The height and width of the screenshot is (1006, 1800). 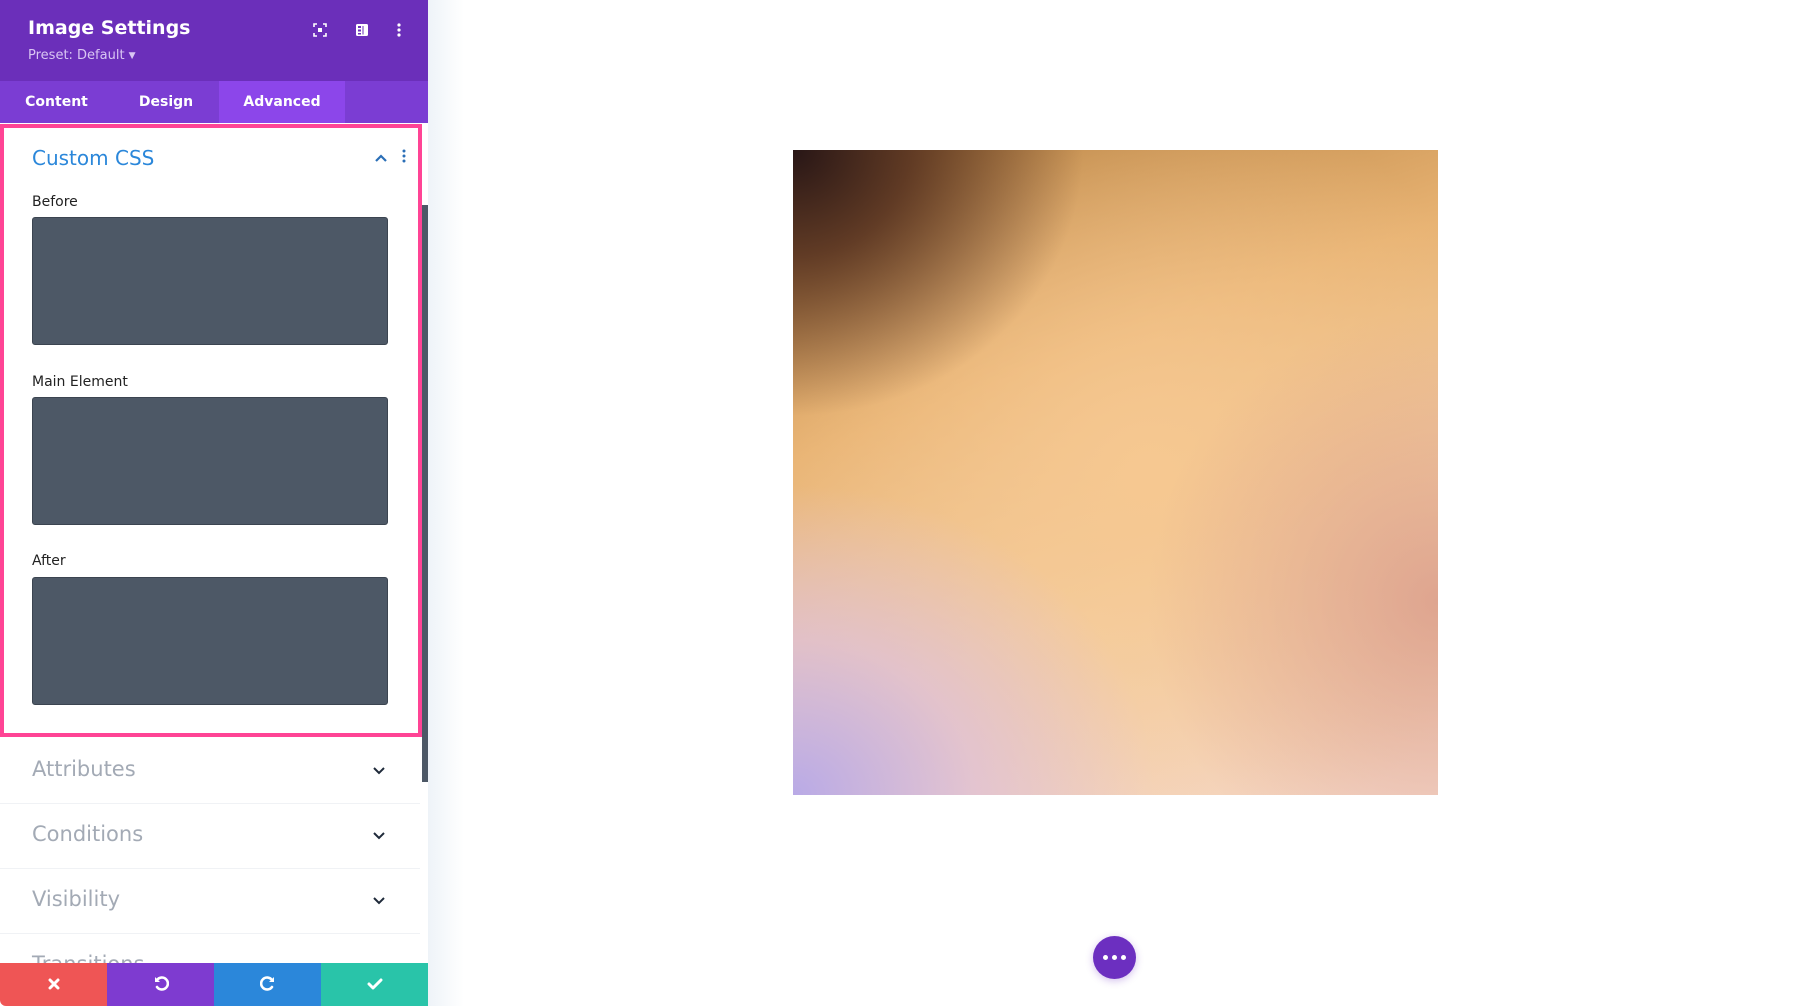 I want to click on sidebar-shadow, so click(x=446, y=503).